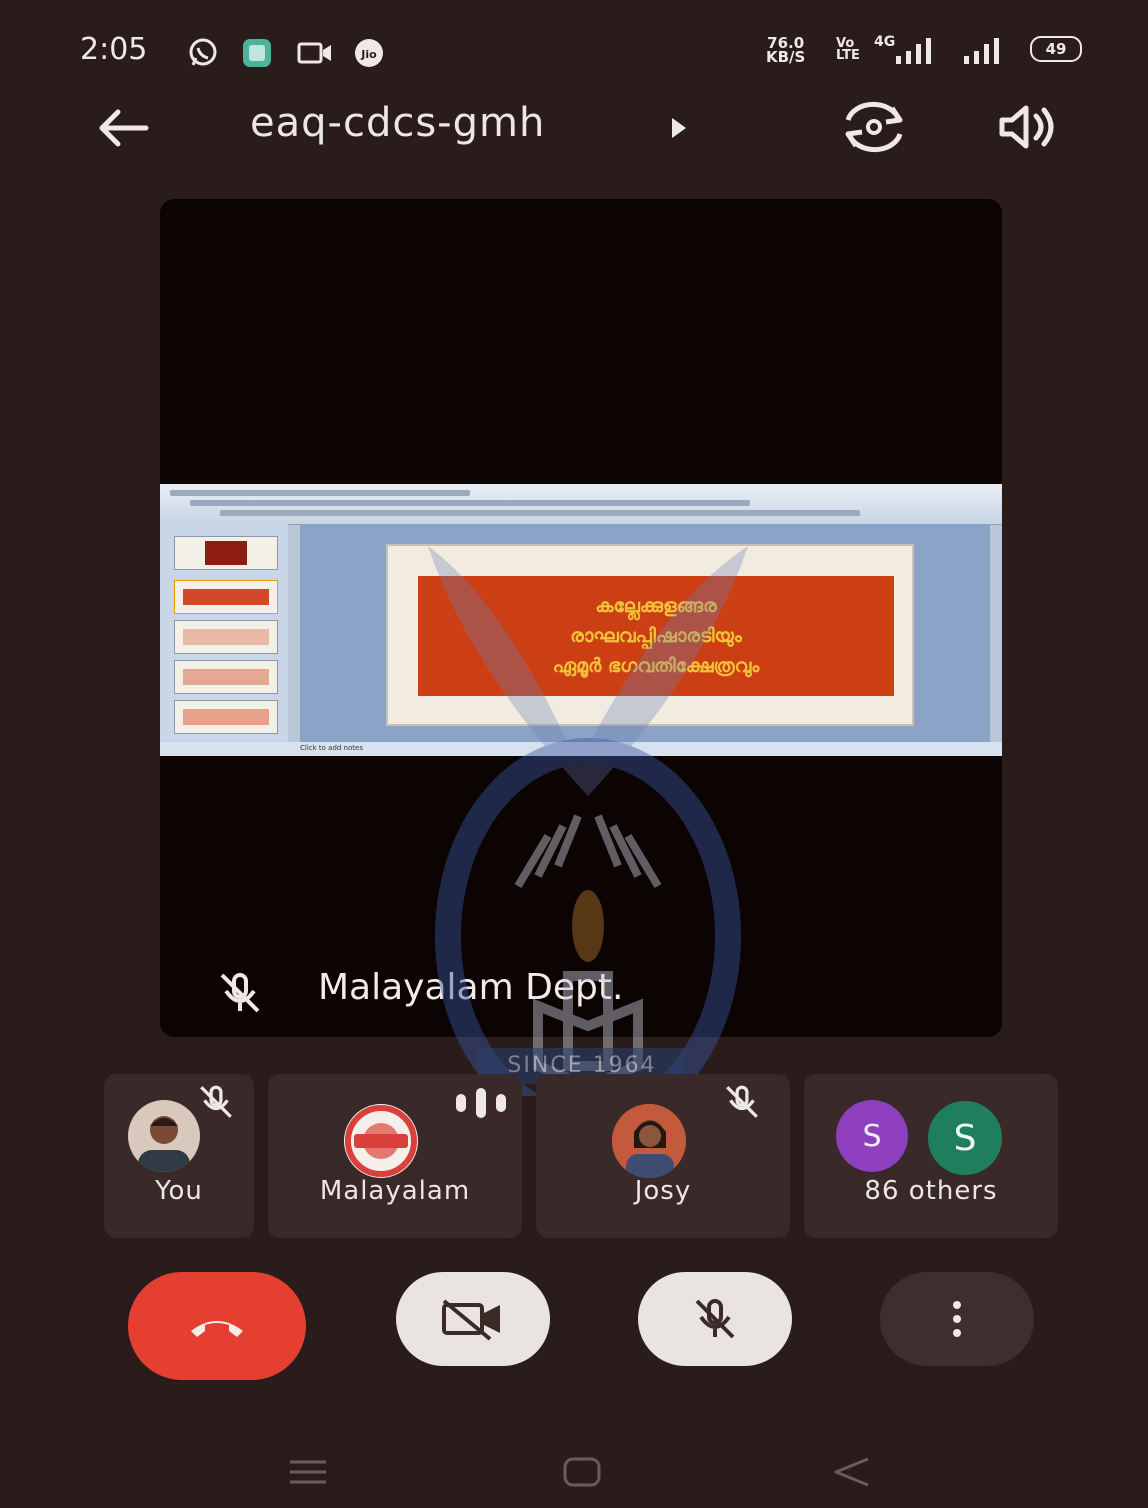 The height and width of the screenshot is (1508, 1148). I want to click on mic-toggle-button, so click(715, 1319).